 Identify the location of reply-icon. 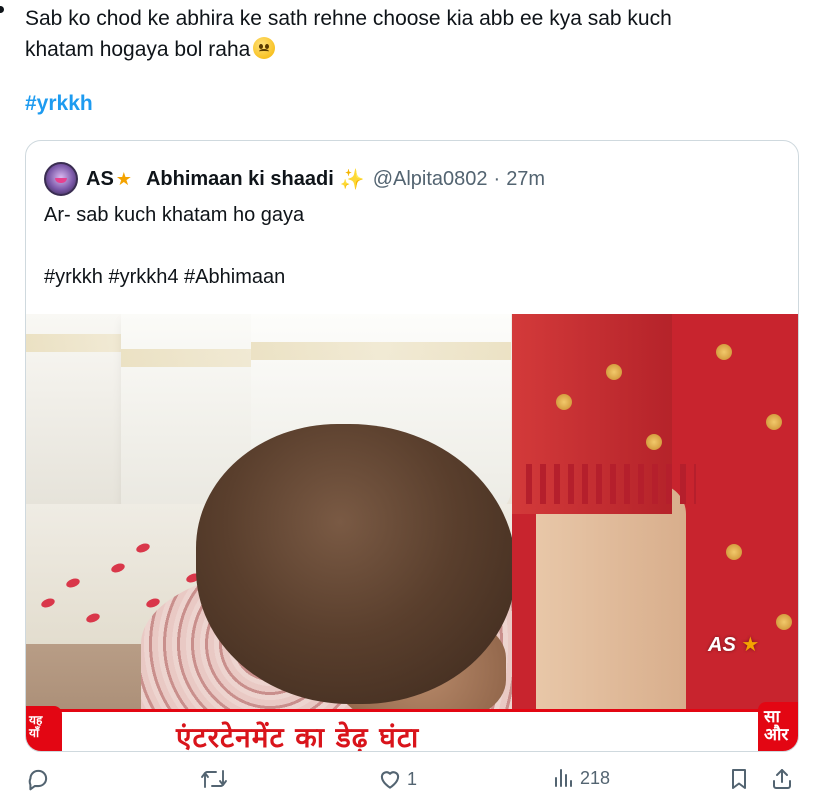
(38, 780).